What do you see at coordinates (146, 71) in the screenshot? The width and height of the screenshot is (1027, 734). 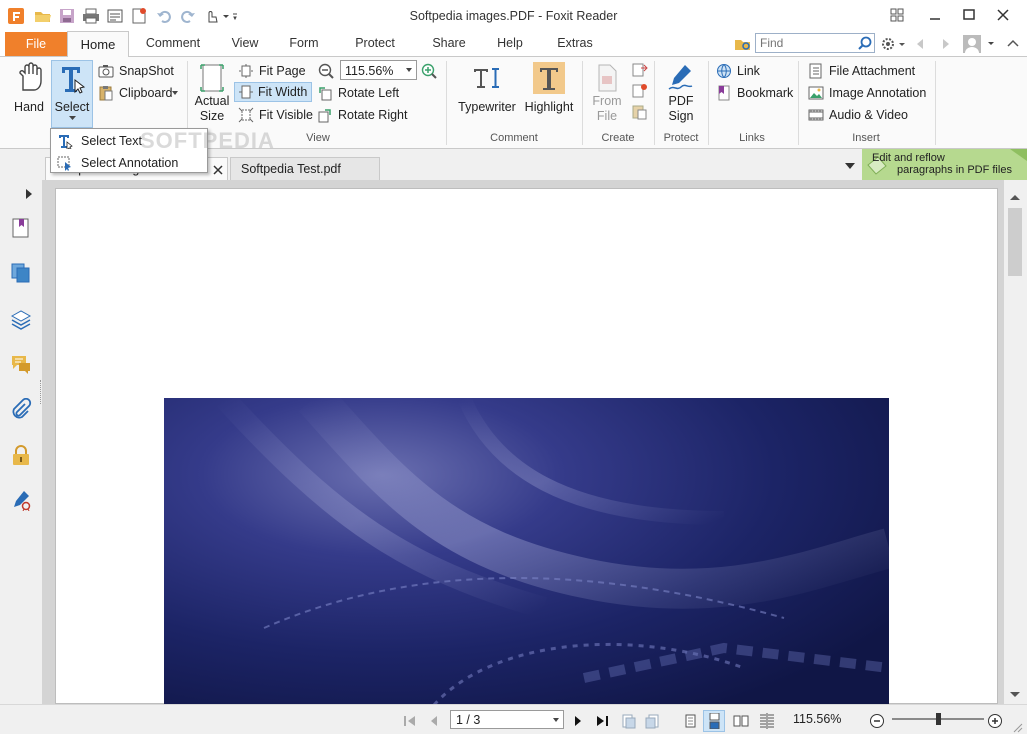 I see `snapshot-label: SnapShot` at bounding box center [146, 71].